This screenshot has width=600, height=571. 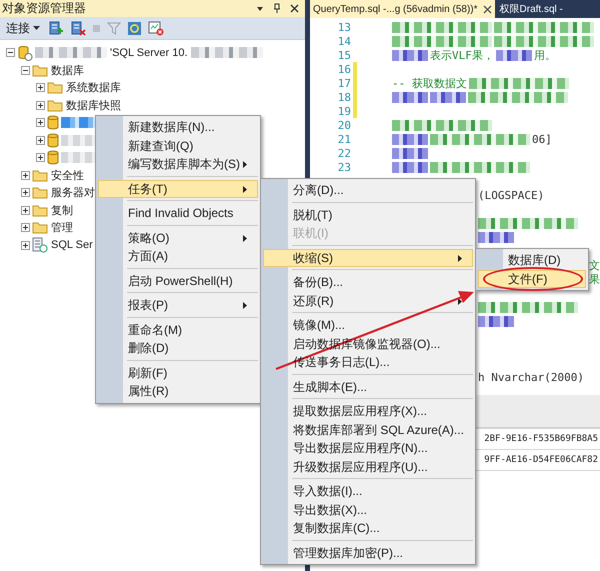 What do you see at coordinates (343, 97) in the screenshot?
I see `line-number: 18` at bounding box center [343, 97].